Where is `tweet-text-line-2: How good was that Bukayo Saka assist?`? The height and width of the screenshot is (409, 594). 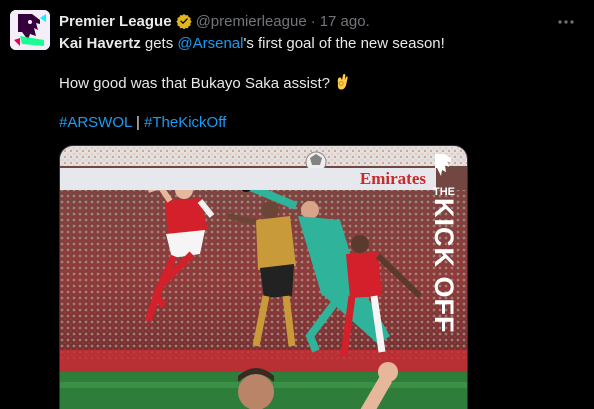
tweet-text-line-2: How good was that Bukayo Saka assist? is located at coordinates (204, 83).